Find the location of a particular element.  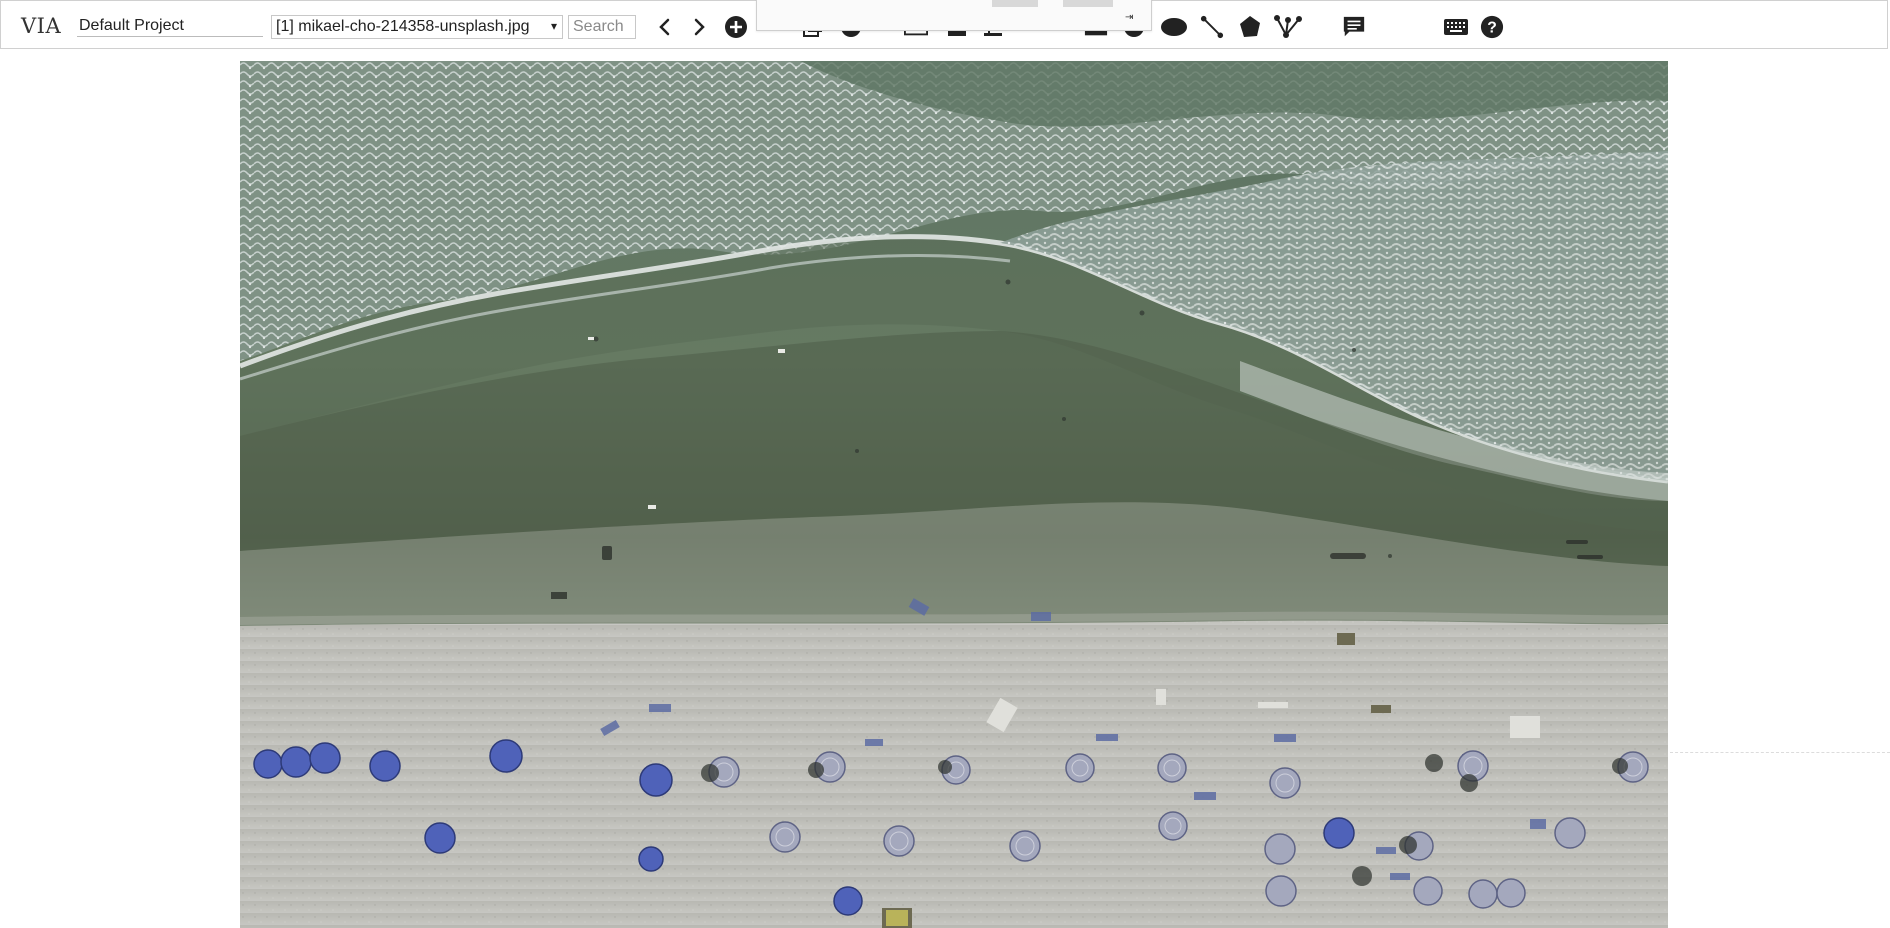

polygon-region-icon is located at coordinates (1250, 27).